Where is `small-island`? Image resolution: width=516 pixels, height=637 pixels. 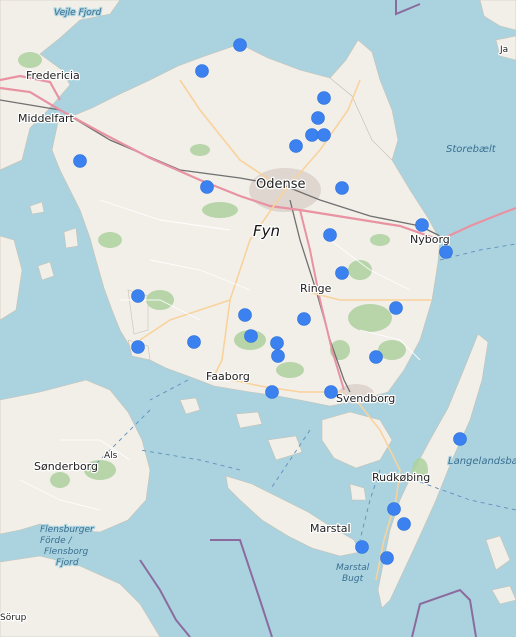
small-island is located at coordinates (71, 238).